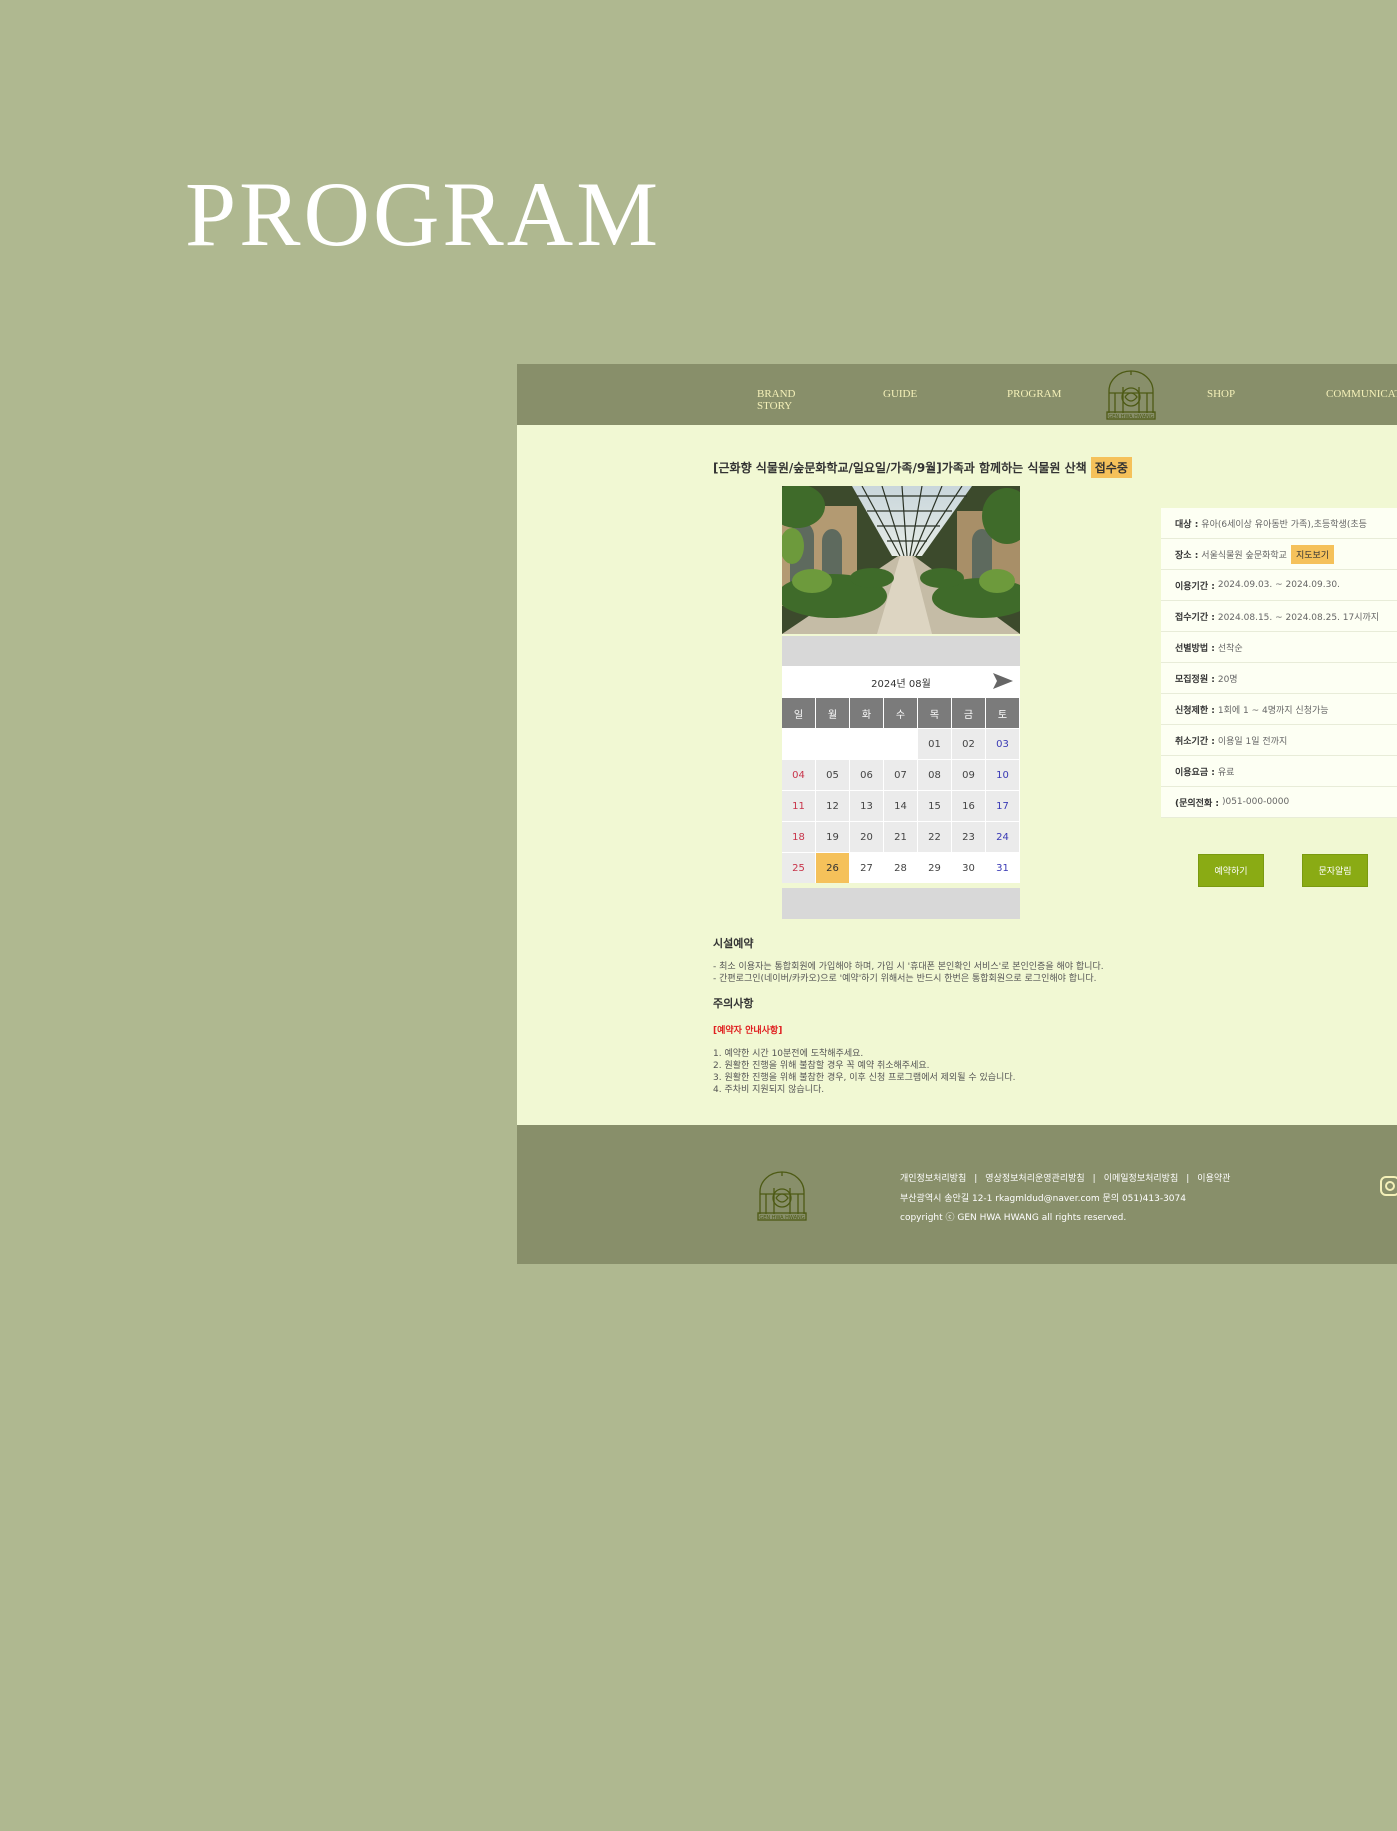 The height and width of the screenshot is (1831, 1397). What do you see at coordinates (933, 1179) in the screenshot?
I see `footer-link-privacy: 개인정보처리방침` at bounding box center [933, 1179].